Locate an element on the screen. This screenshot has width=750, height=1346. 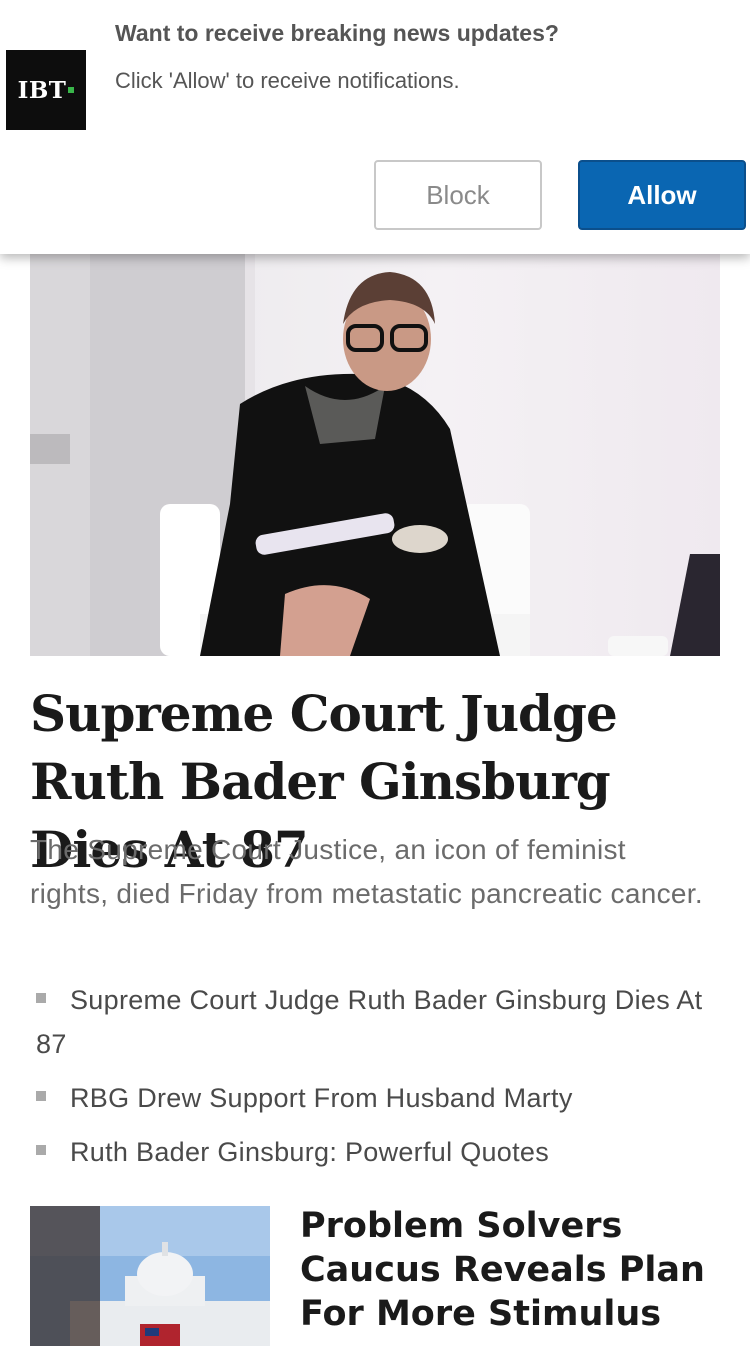
block-button: Block is located at coordinates (458, 195).